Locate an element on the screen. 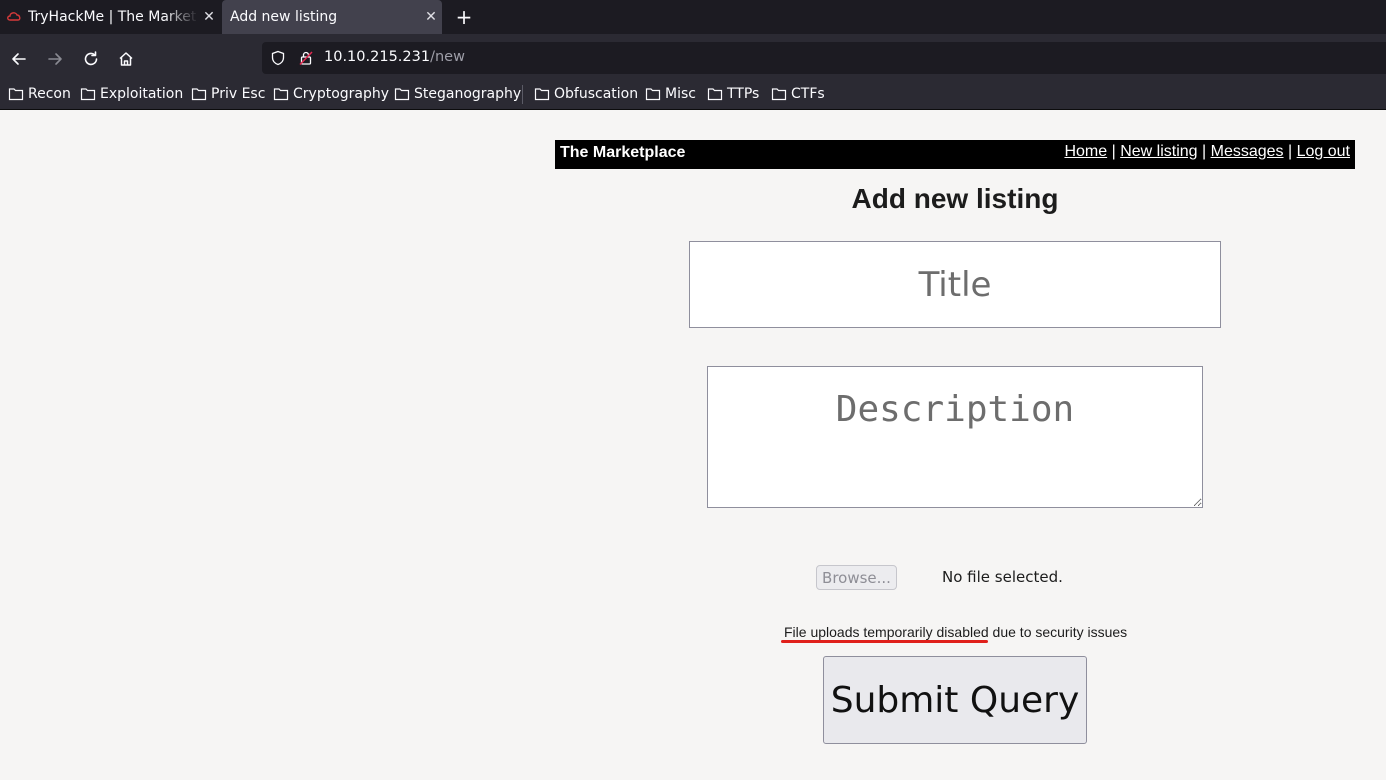  bookmark-folder-priv-esc: Priv Esc is located at coordinates (228, 94).